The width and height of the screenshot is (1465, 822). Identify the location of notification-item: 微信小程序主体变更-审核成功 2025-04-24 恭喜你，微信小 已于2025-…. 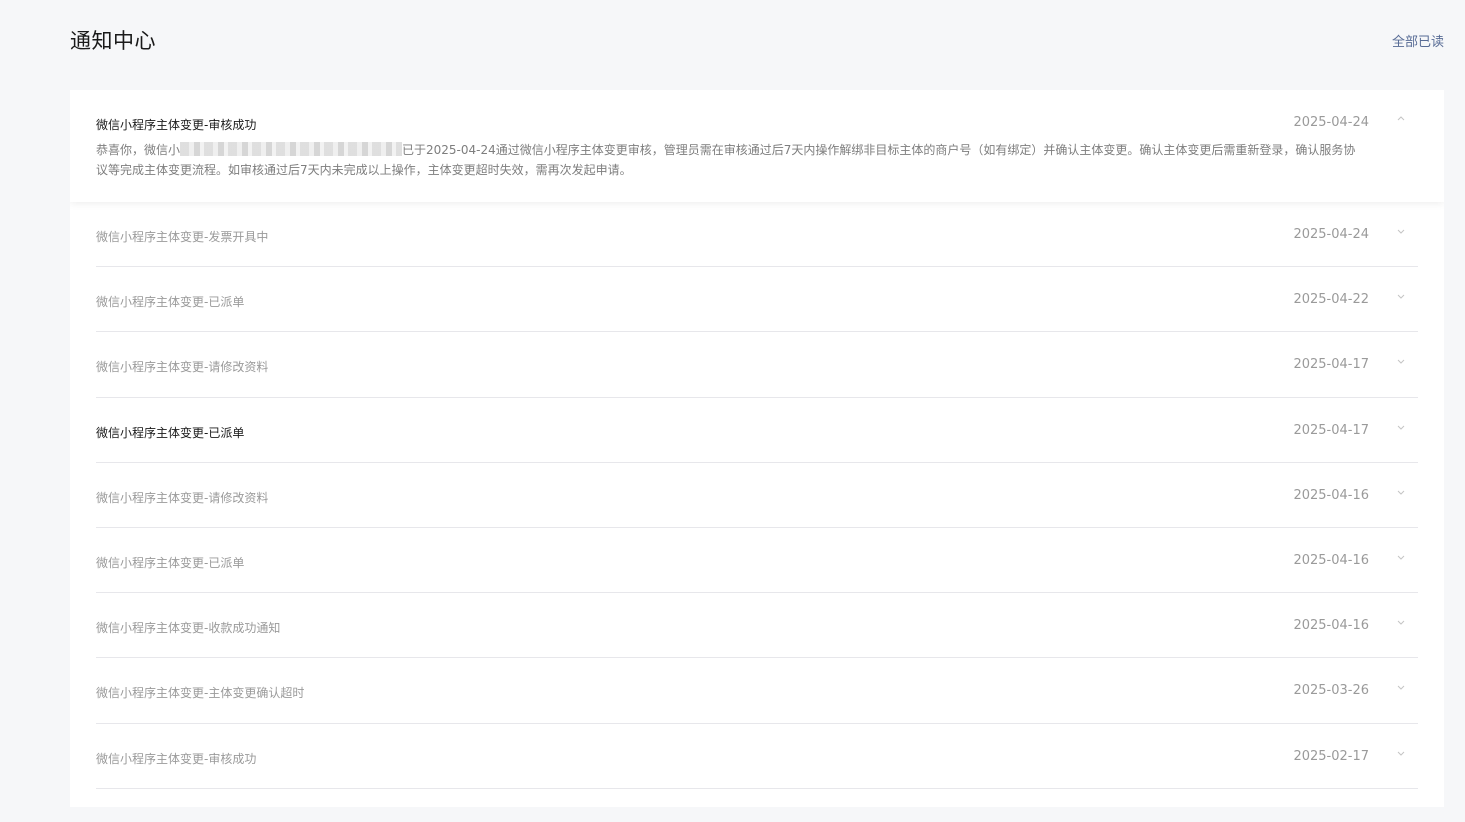
(757, 146).